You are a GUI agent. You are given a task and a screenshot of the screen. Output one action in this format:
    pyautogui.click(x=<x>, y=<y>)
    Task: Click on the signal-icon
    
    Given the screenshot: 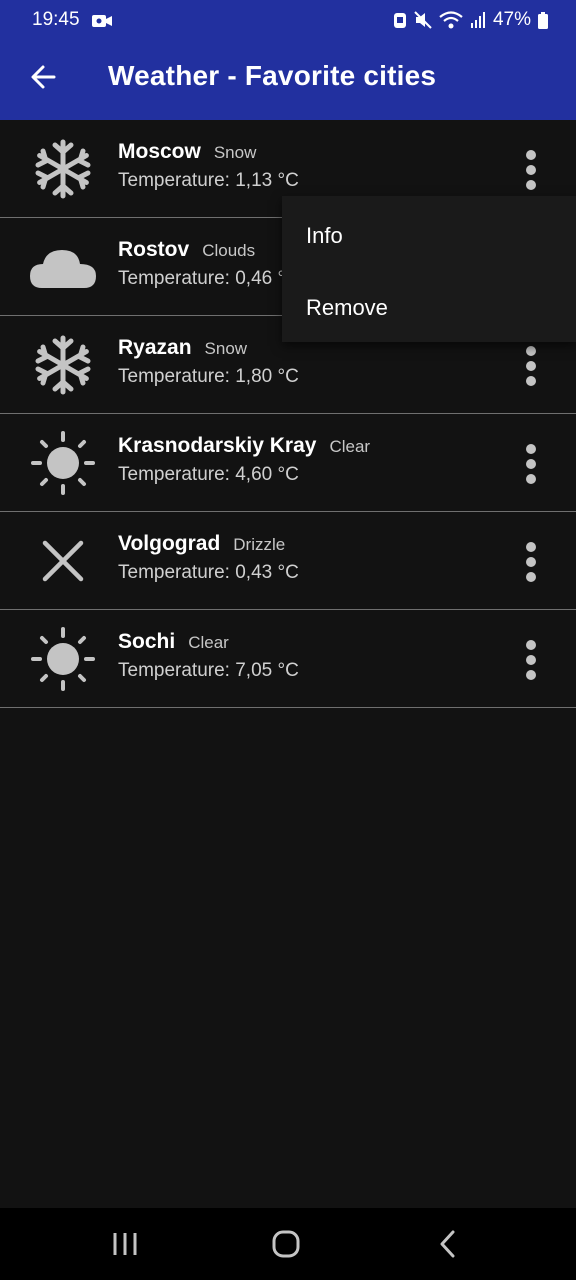 What is the action you would take?
    pyautogui.click(x=478, y=20)
    